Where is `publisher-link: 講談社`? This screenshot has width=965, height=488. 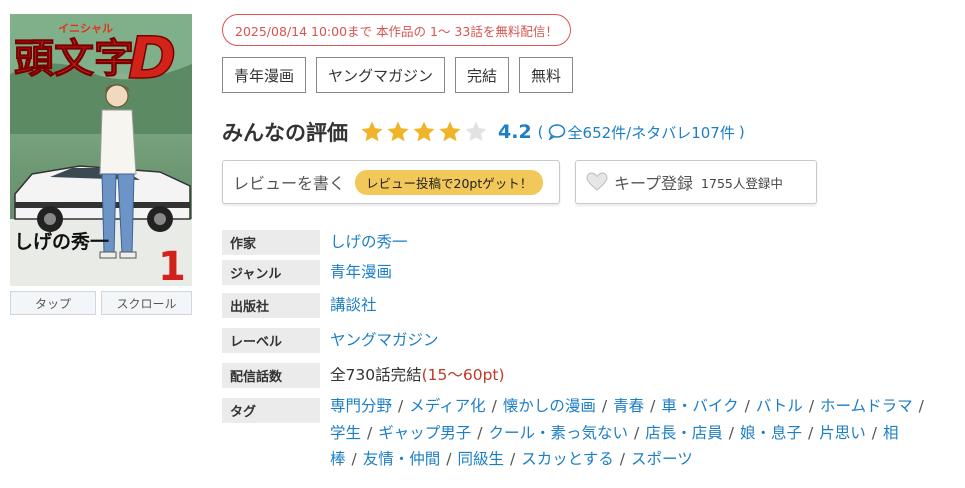
publisher-link: 講談社 is located at coordinates (353, 305).